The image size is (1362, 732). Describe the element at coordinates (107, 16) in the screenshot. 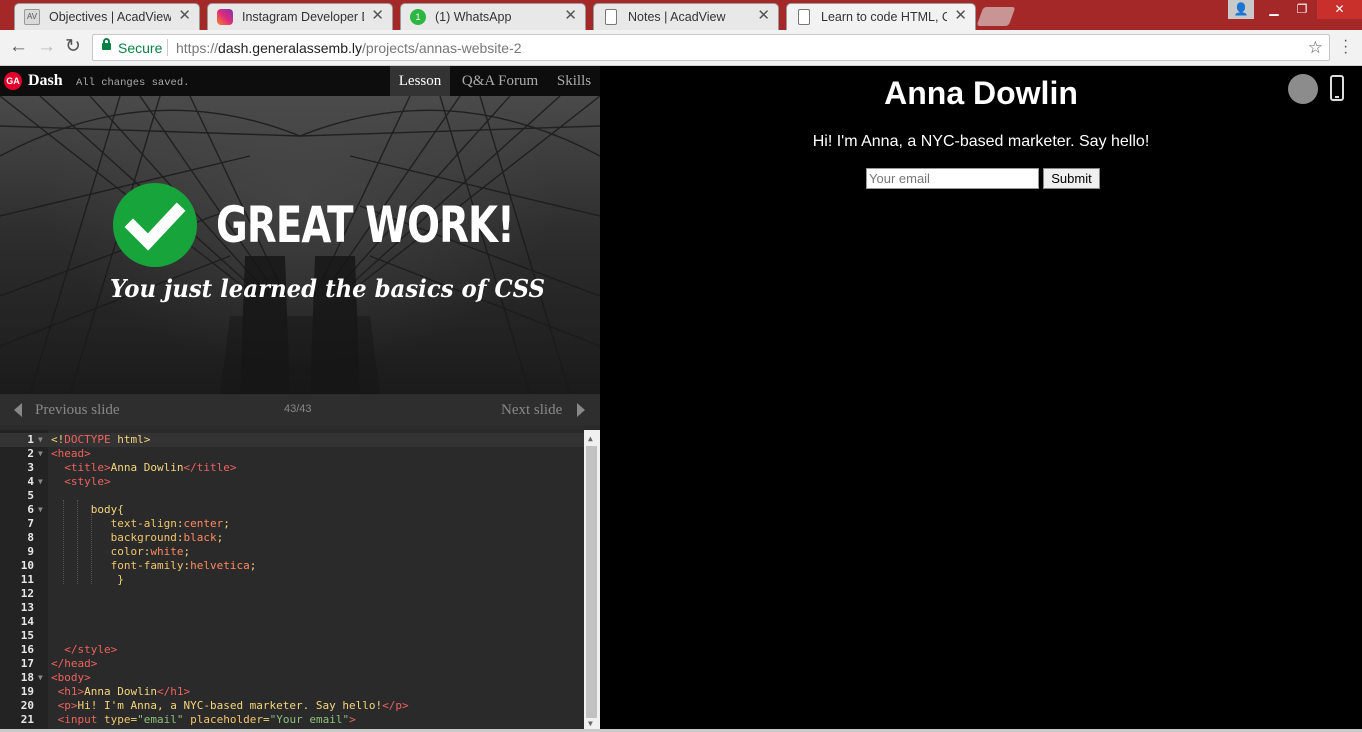

I see `browser-tab-objectives: AV Objectives | AcadView ✕` at that location.